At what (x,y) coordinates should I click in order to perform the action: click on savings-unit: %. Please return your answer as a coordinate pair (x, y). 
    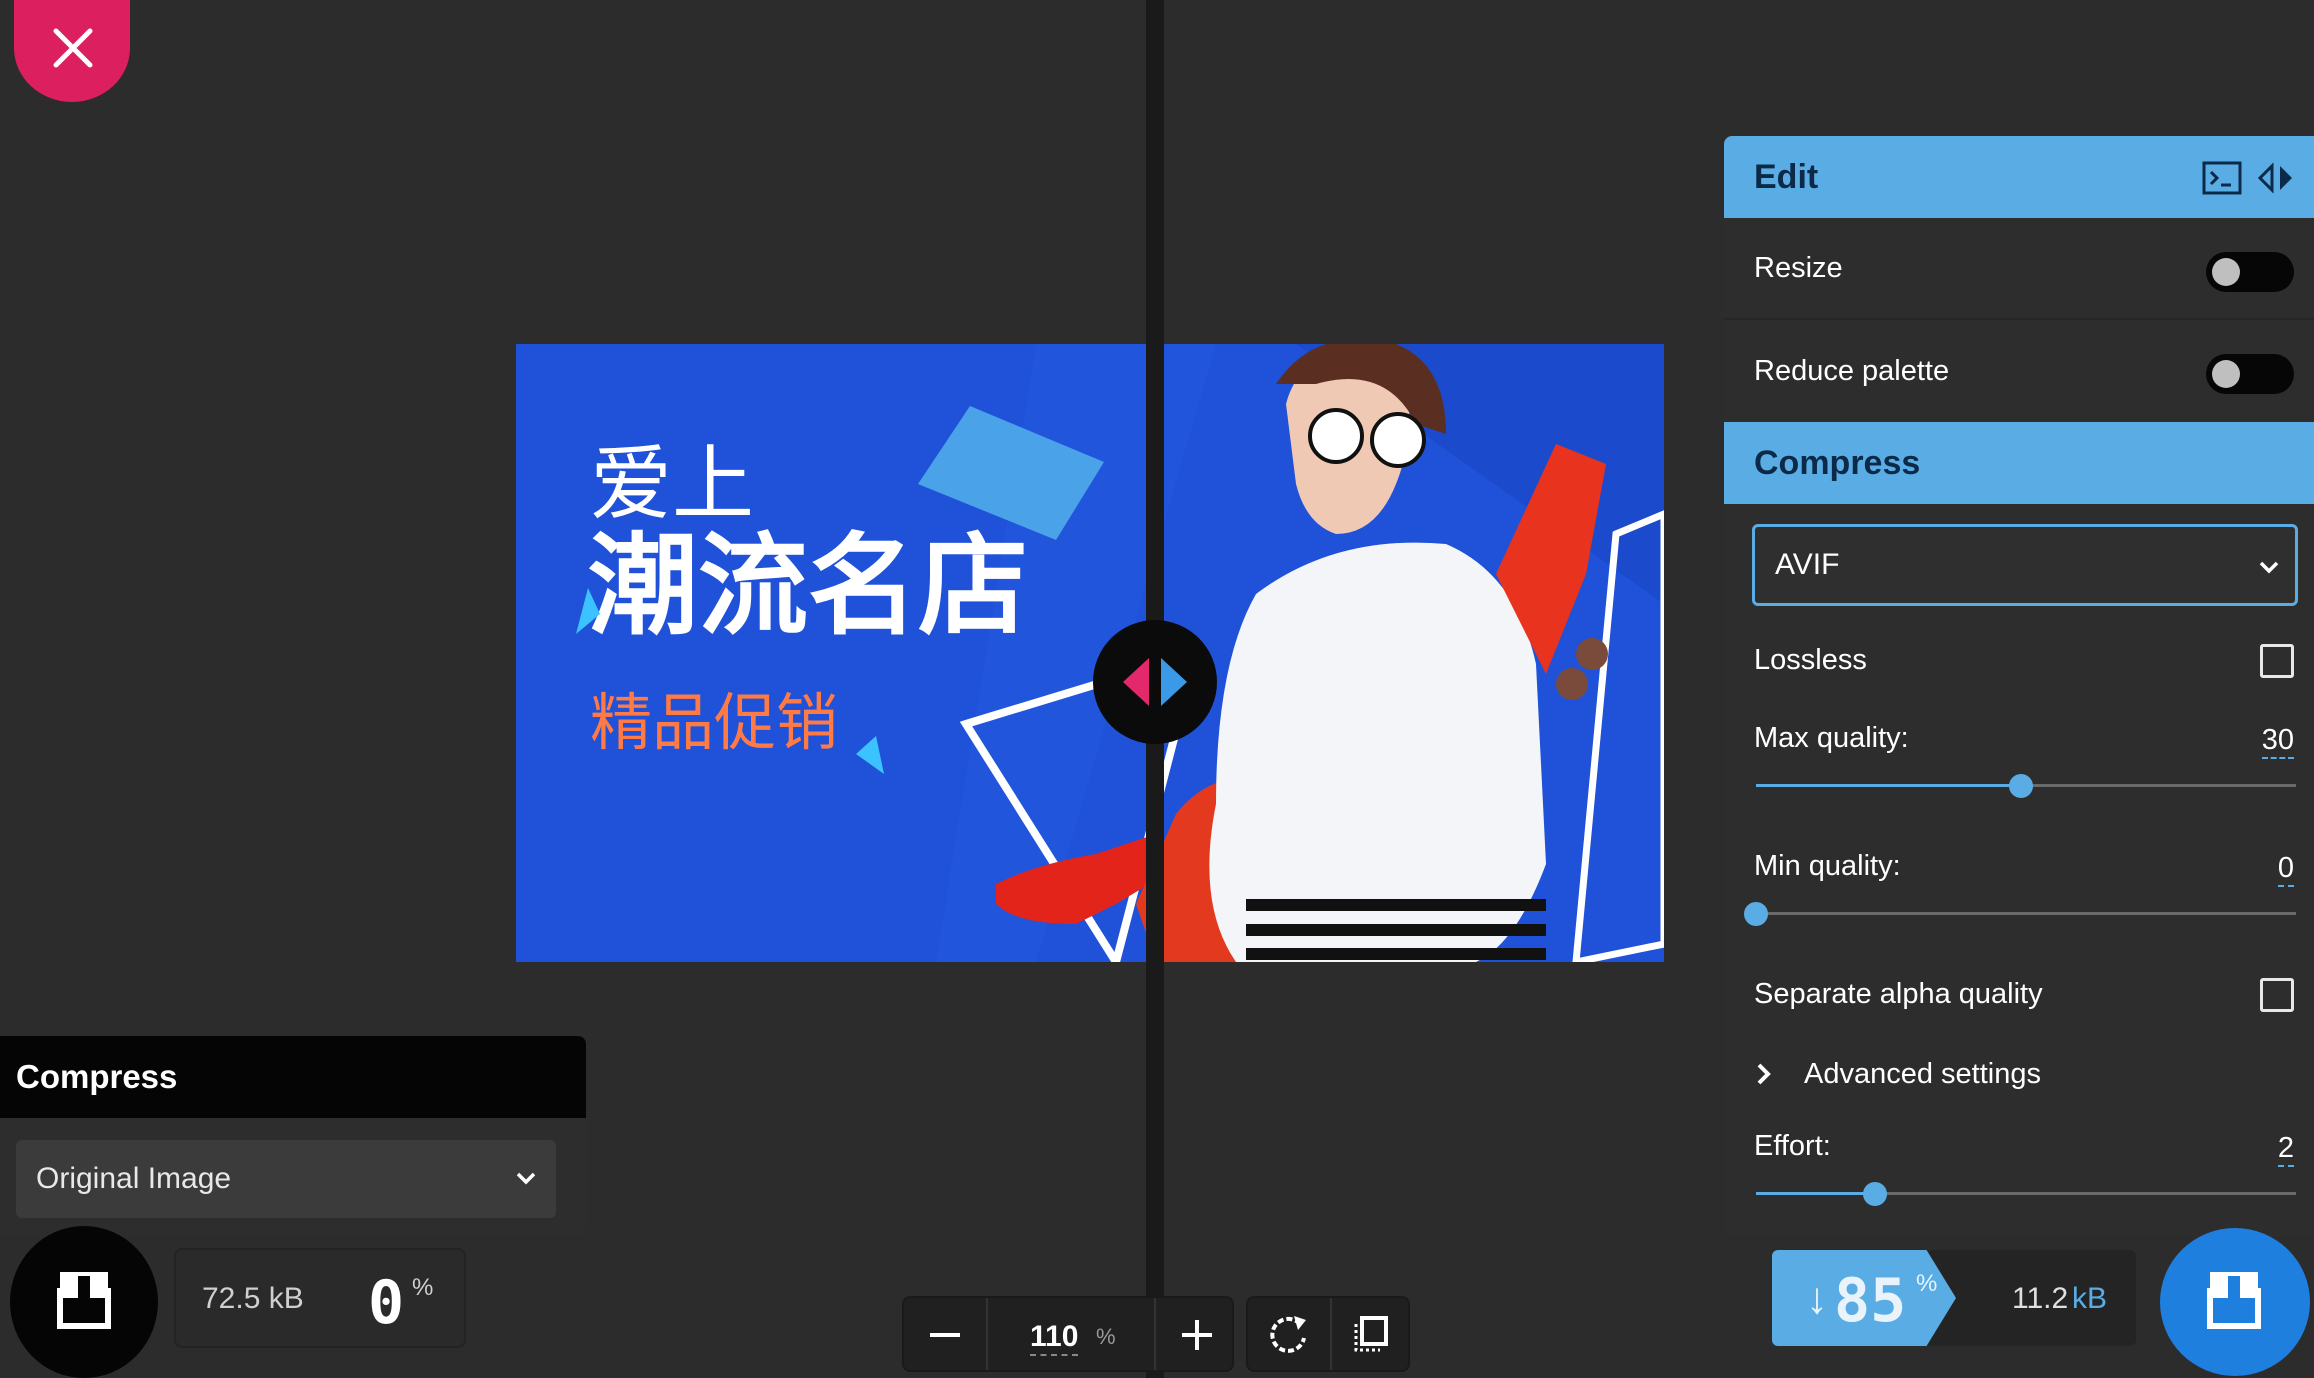
    Looking at the image, I should click on (1927, 1283).